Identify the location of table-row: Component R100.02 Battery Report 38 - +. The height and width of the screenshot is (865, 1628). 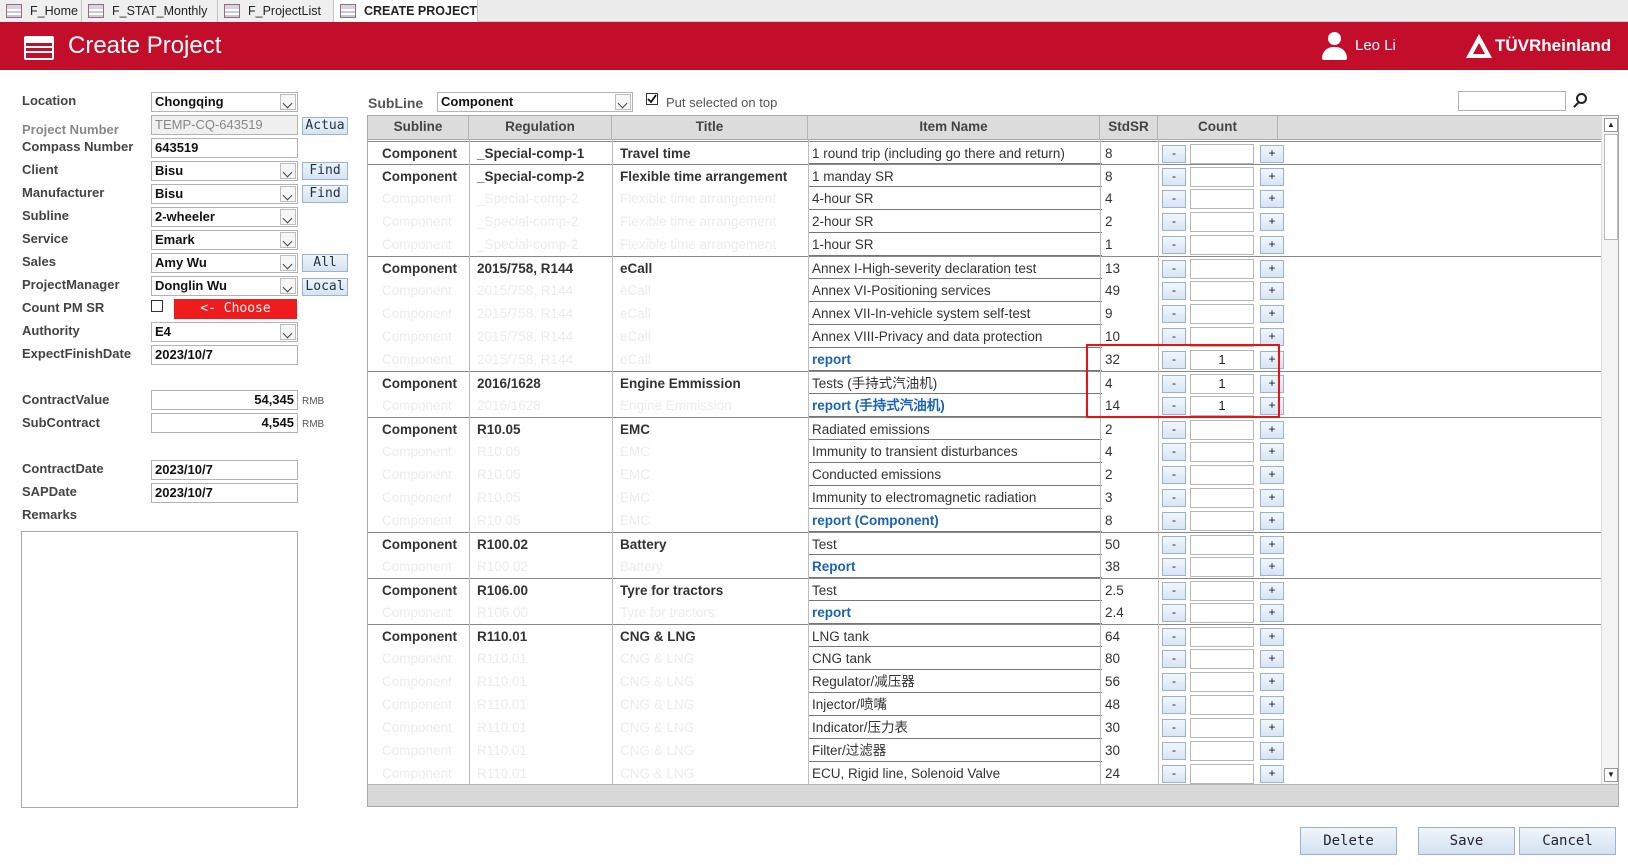
(985, 566).